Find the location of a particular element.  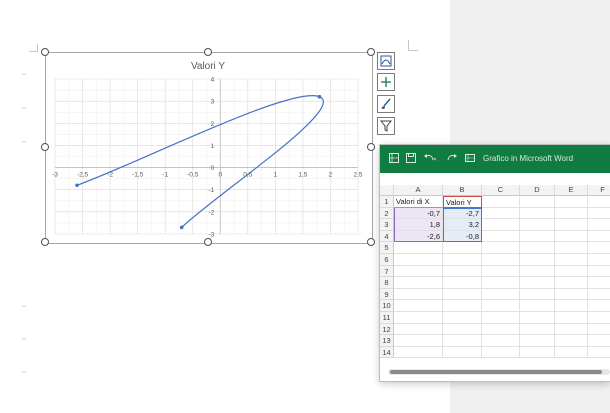

row-header: 5 is located at coordinates (387, 248).